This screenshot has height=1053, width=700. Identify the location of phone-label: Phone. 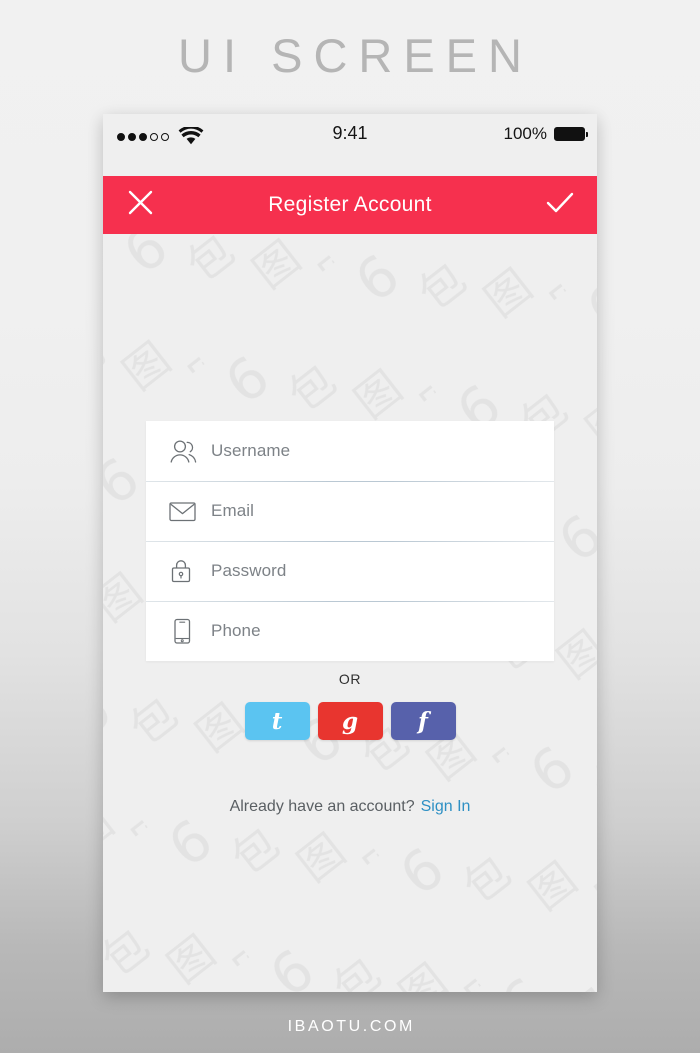
(236, 630).